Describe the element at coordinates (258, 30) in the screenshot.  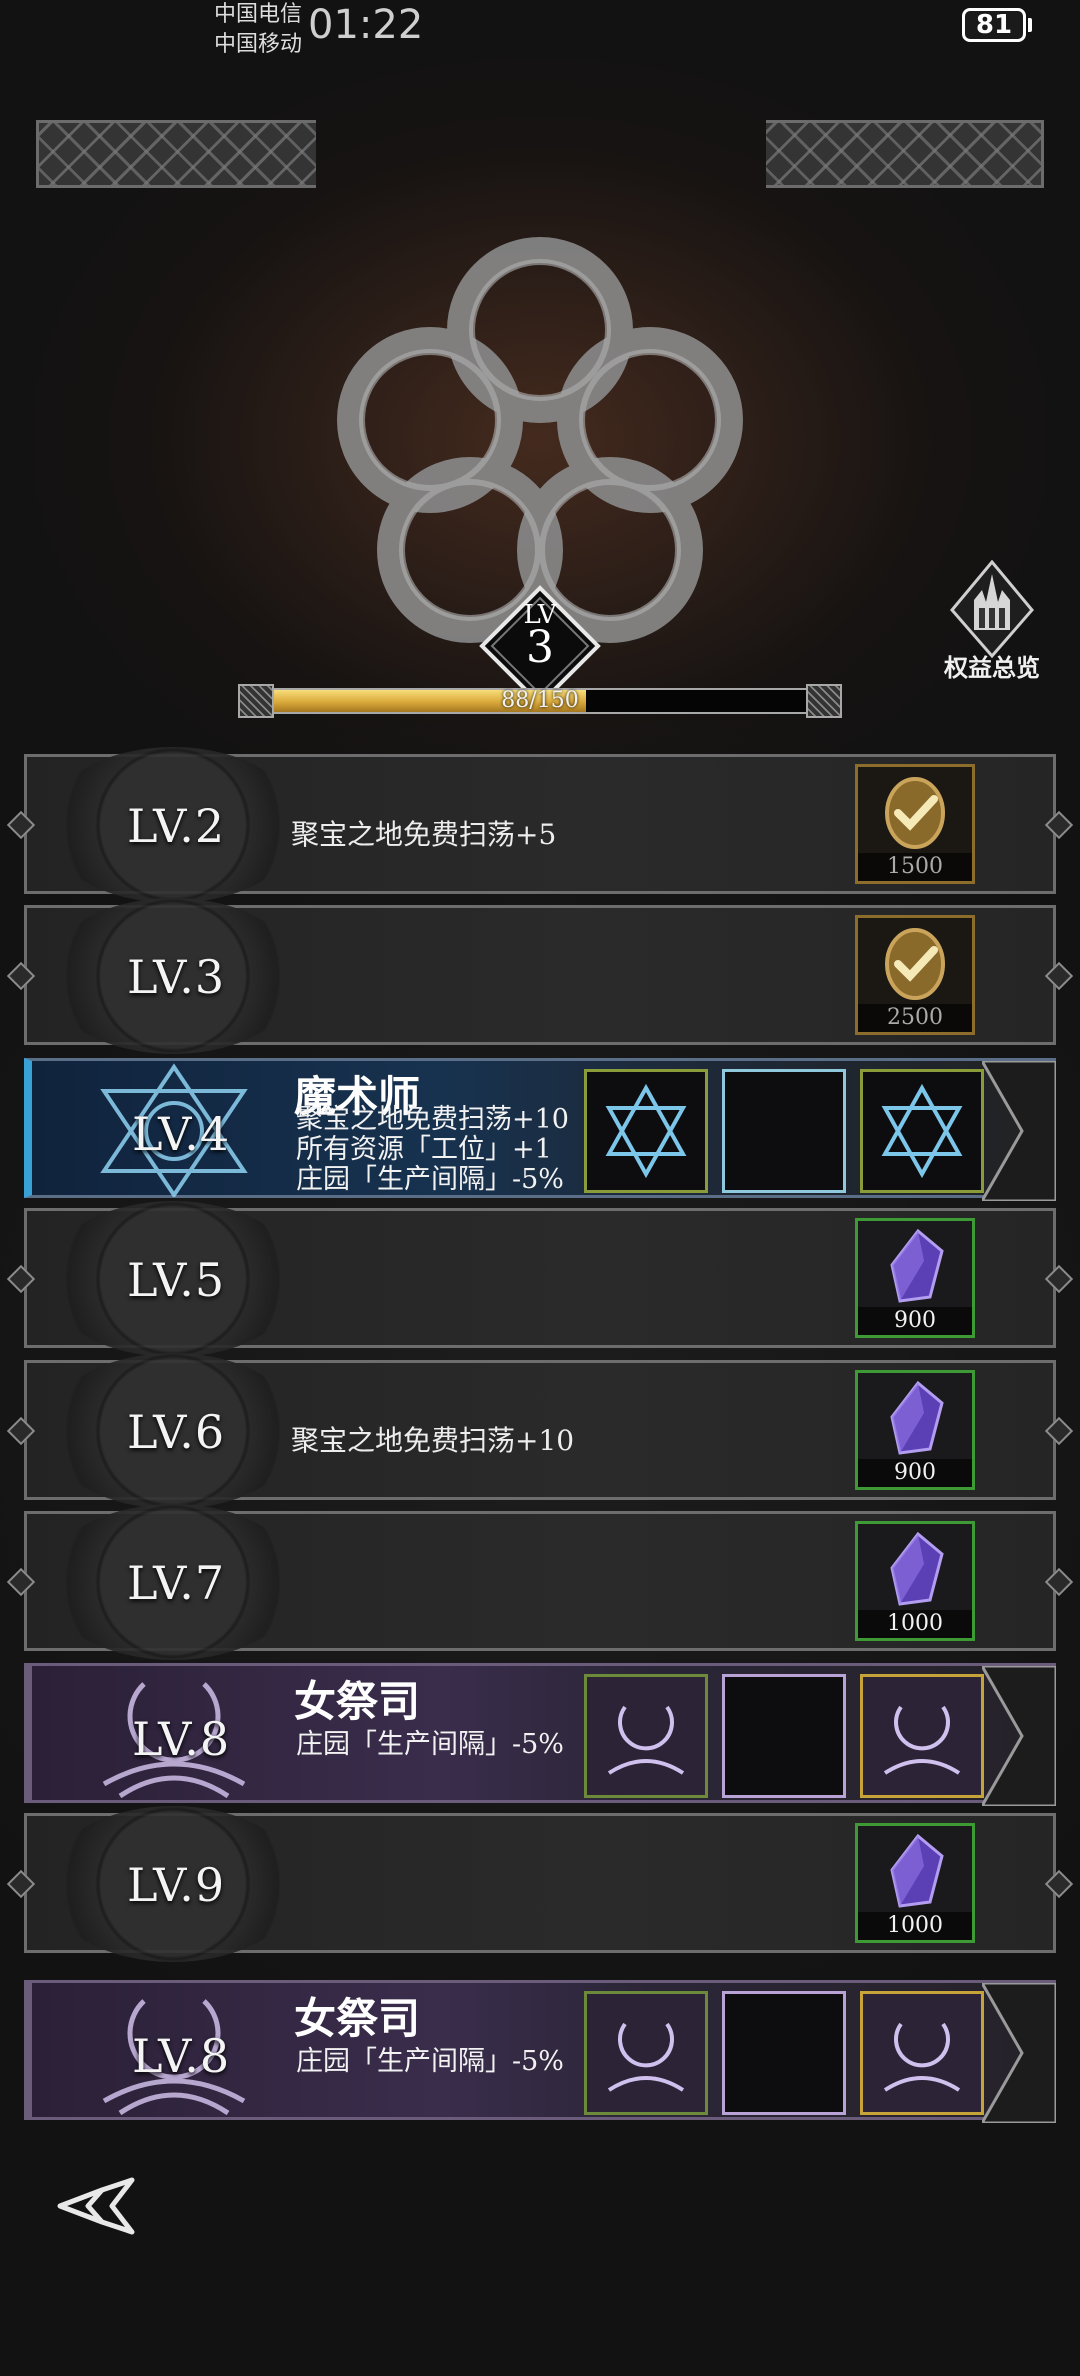
I see `carrier-info: 中国电信 中国移动` at that location.